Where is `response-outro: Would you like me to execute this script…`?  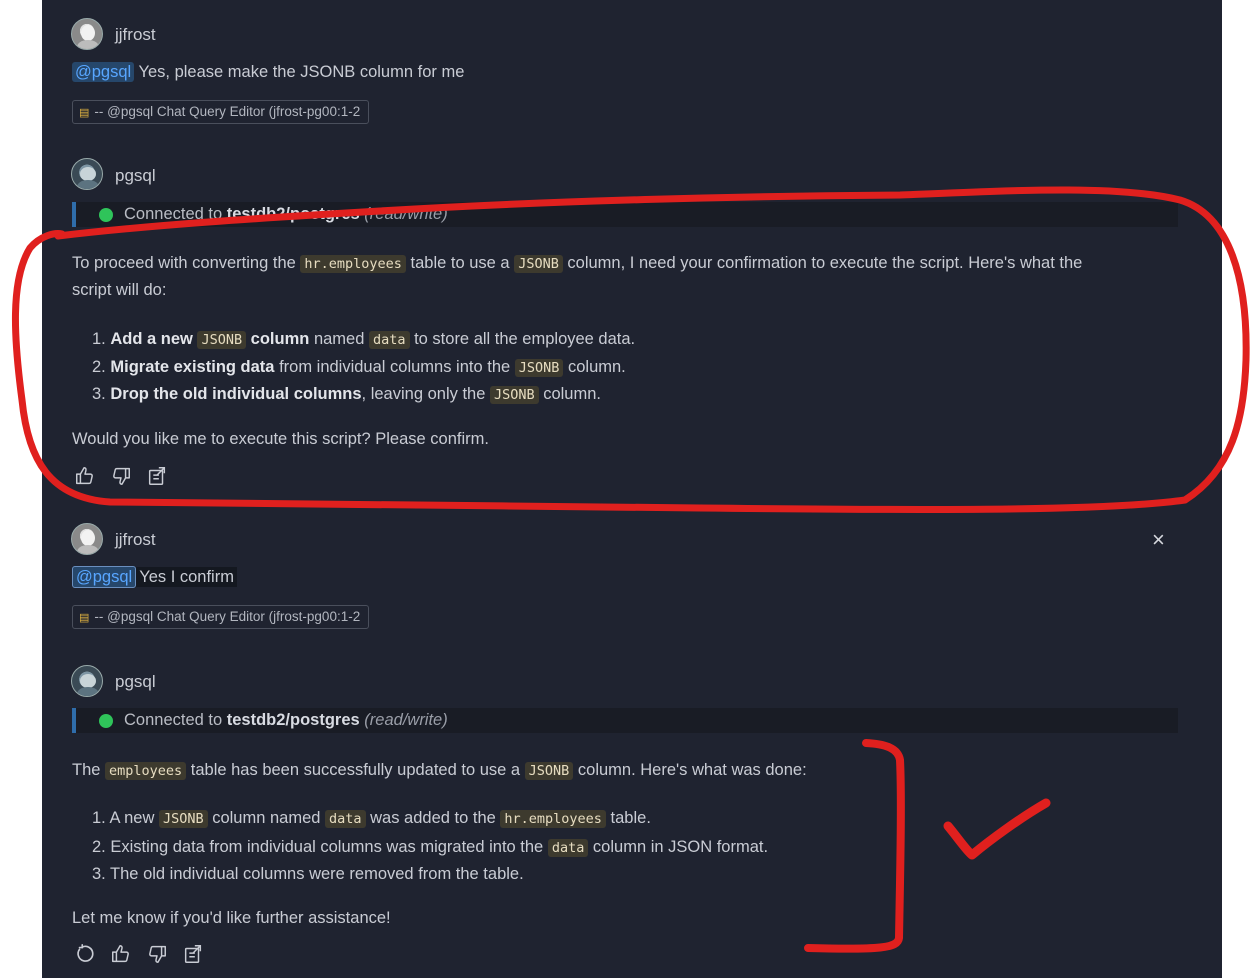 response-outro: Would you like me to execute this script… is located at coordinates (280, 439).